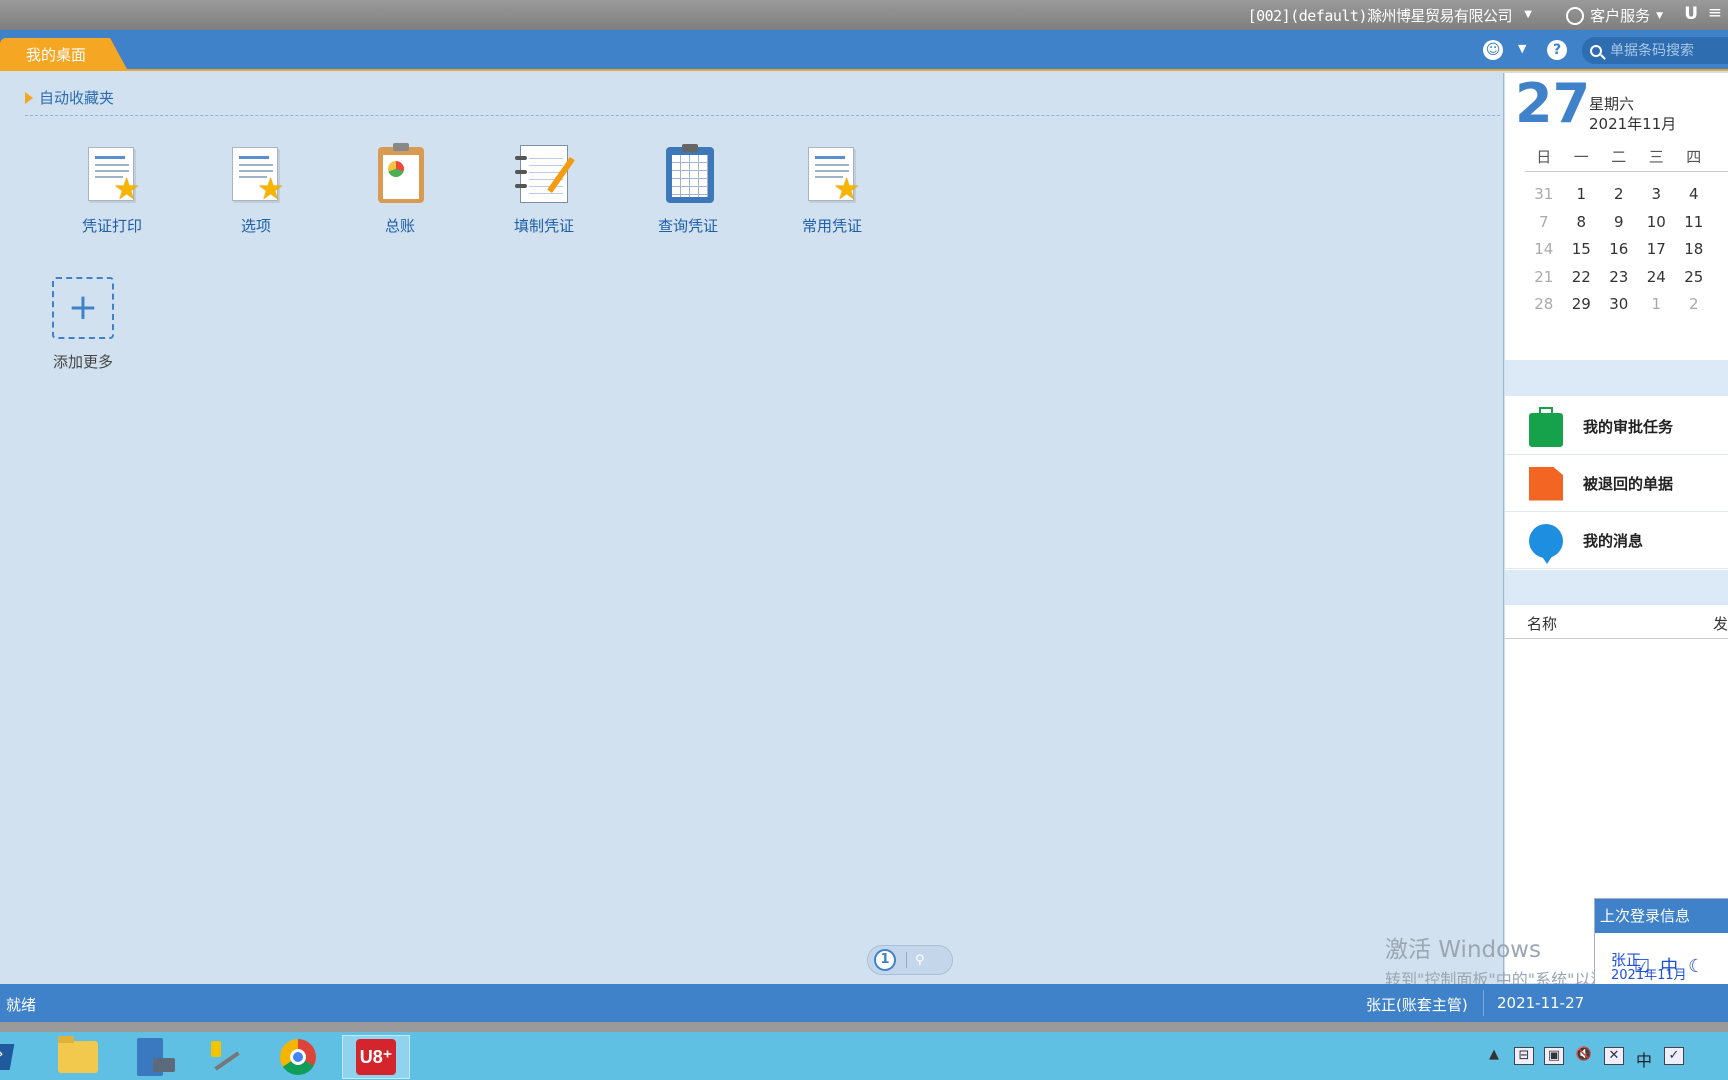  I want to click on login-info-title: 上次登录信息, so click(1661, 916).